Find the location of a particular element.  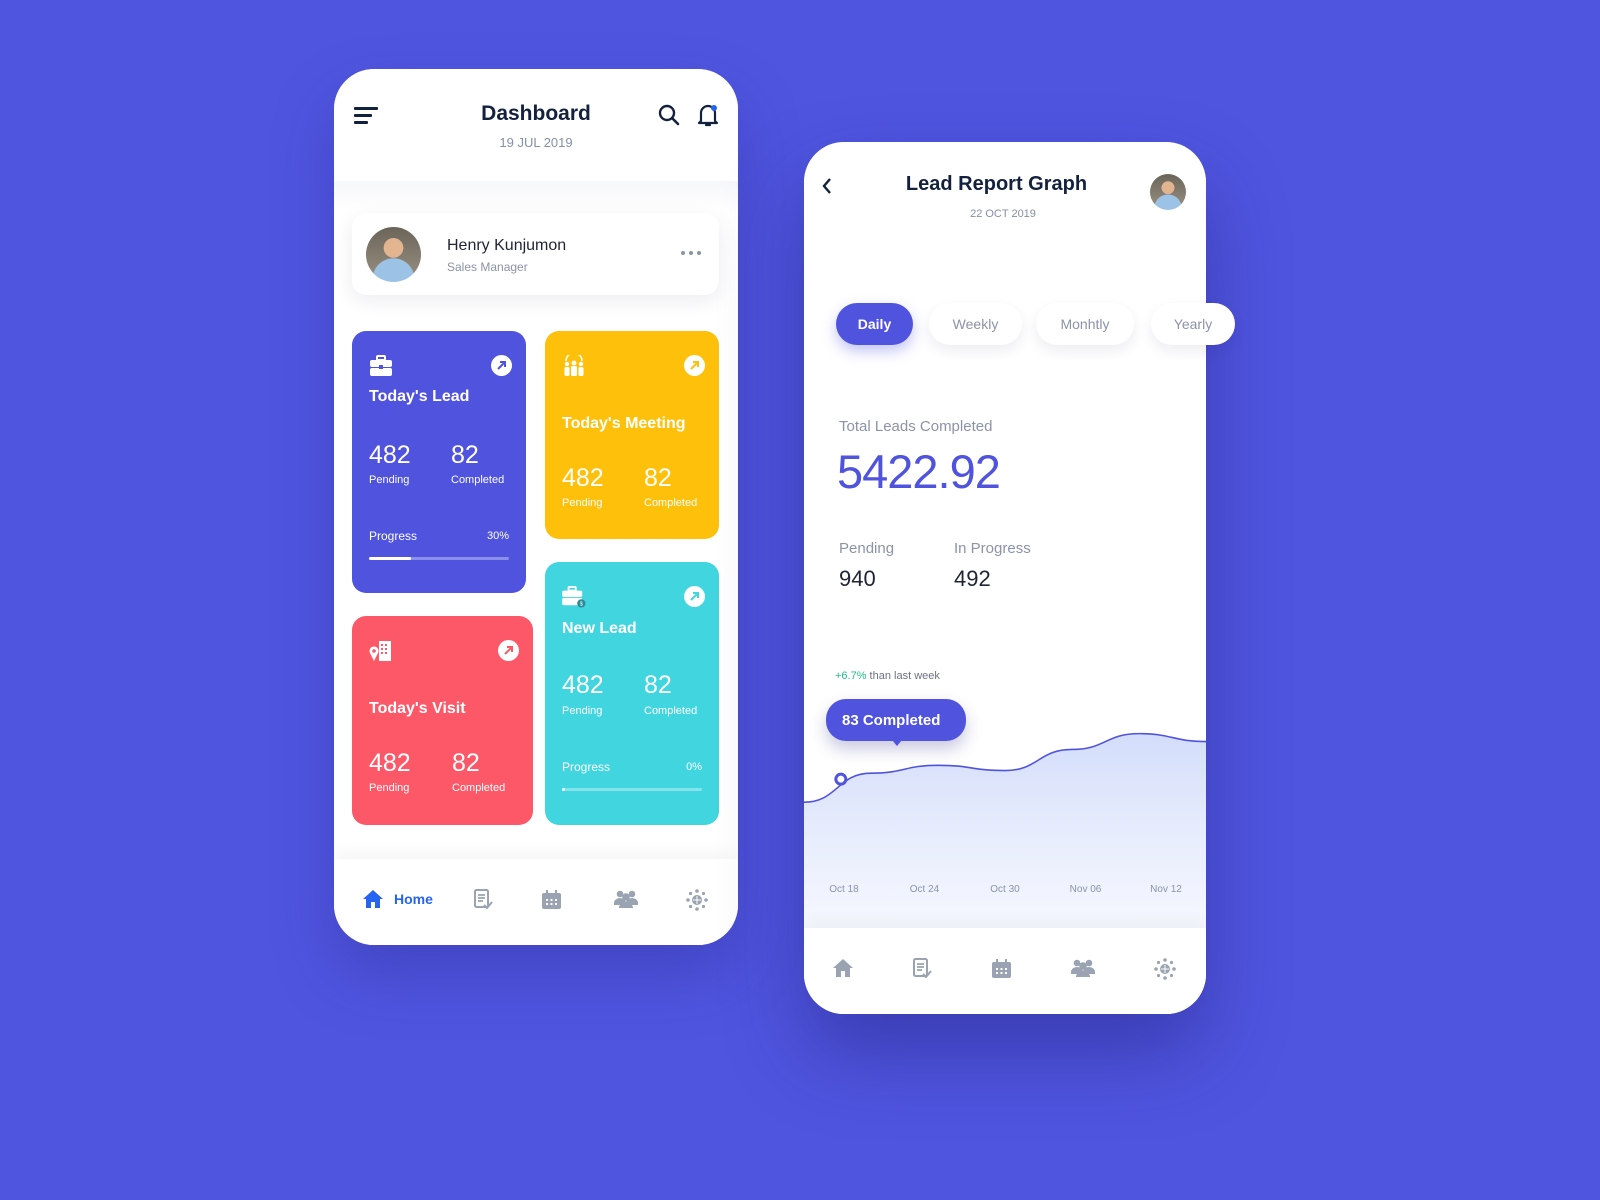

card-title: New Lead is located at coordinates (599, 628).